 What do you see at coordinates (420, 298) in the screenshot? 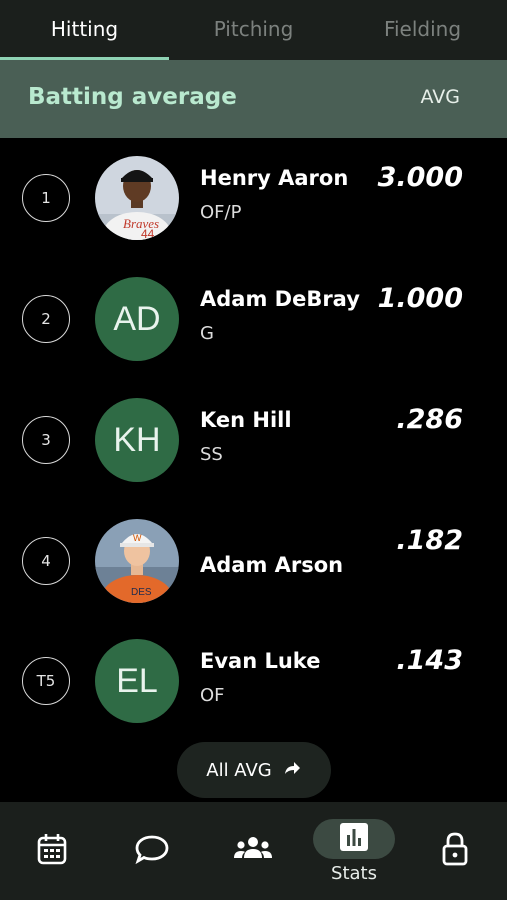
I see `player-stat-value: 1.000` at bounding box center [420, 298].